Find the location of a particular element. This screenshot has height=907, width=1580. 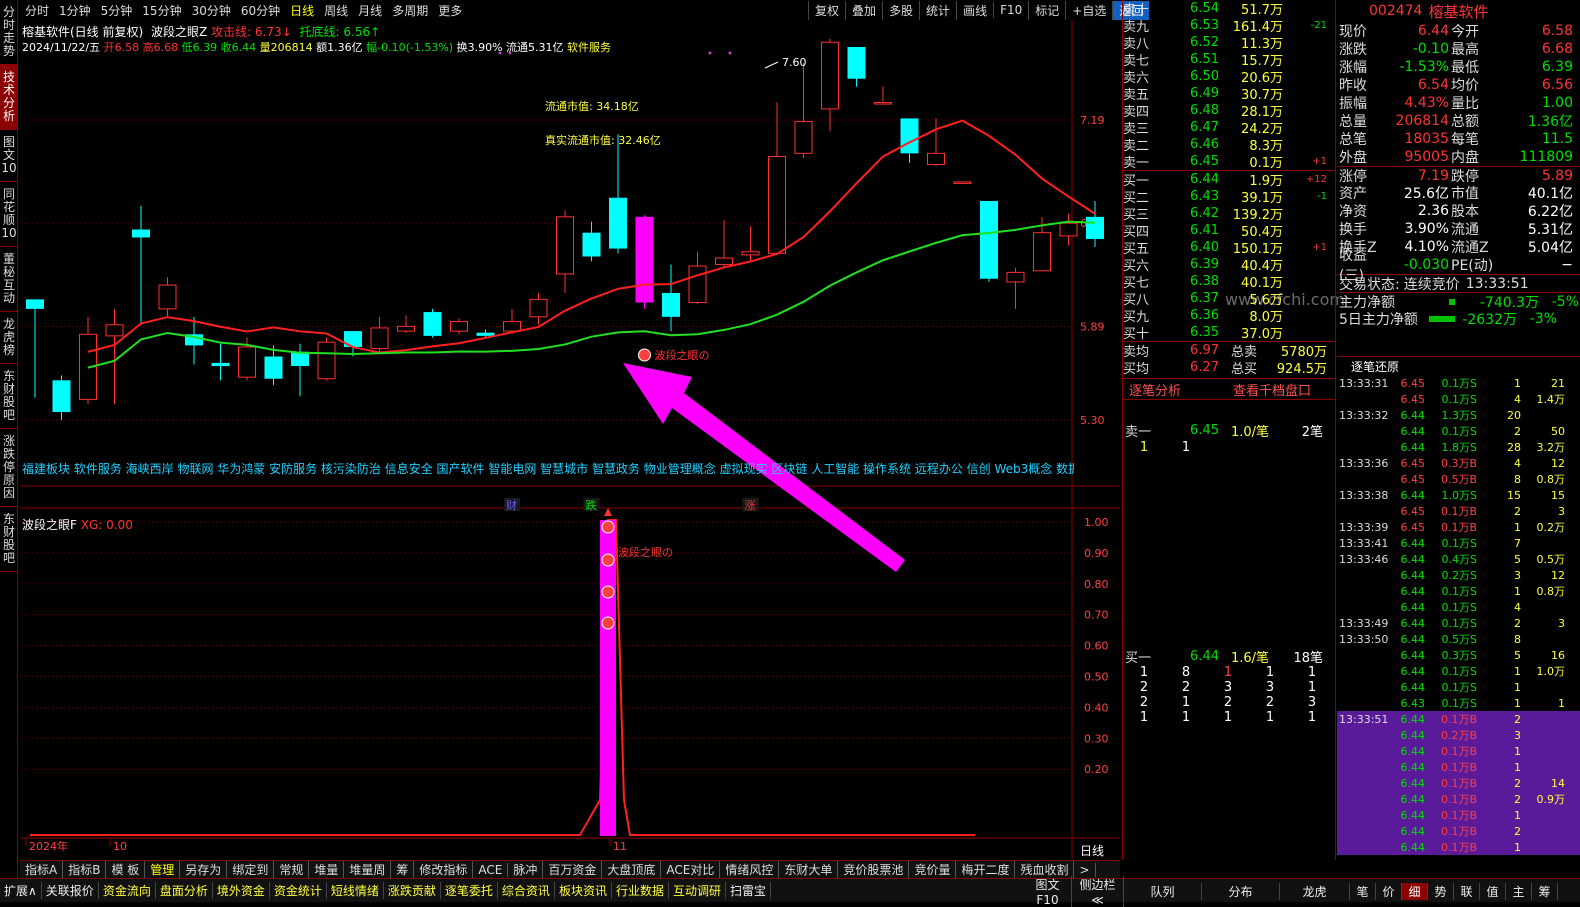

period-tab-7: 周线 is located at coordinates (336, 10).